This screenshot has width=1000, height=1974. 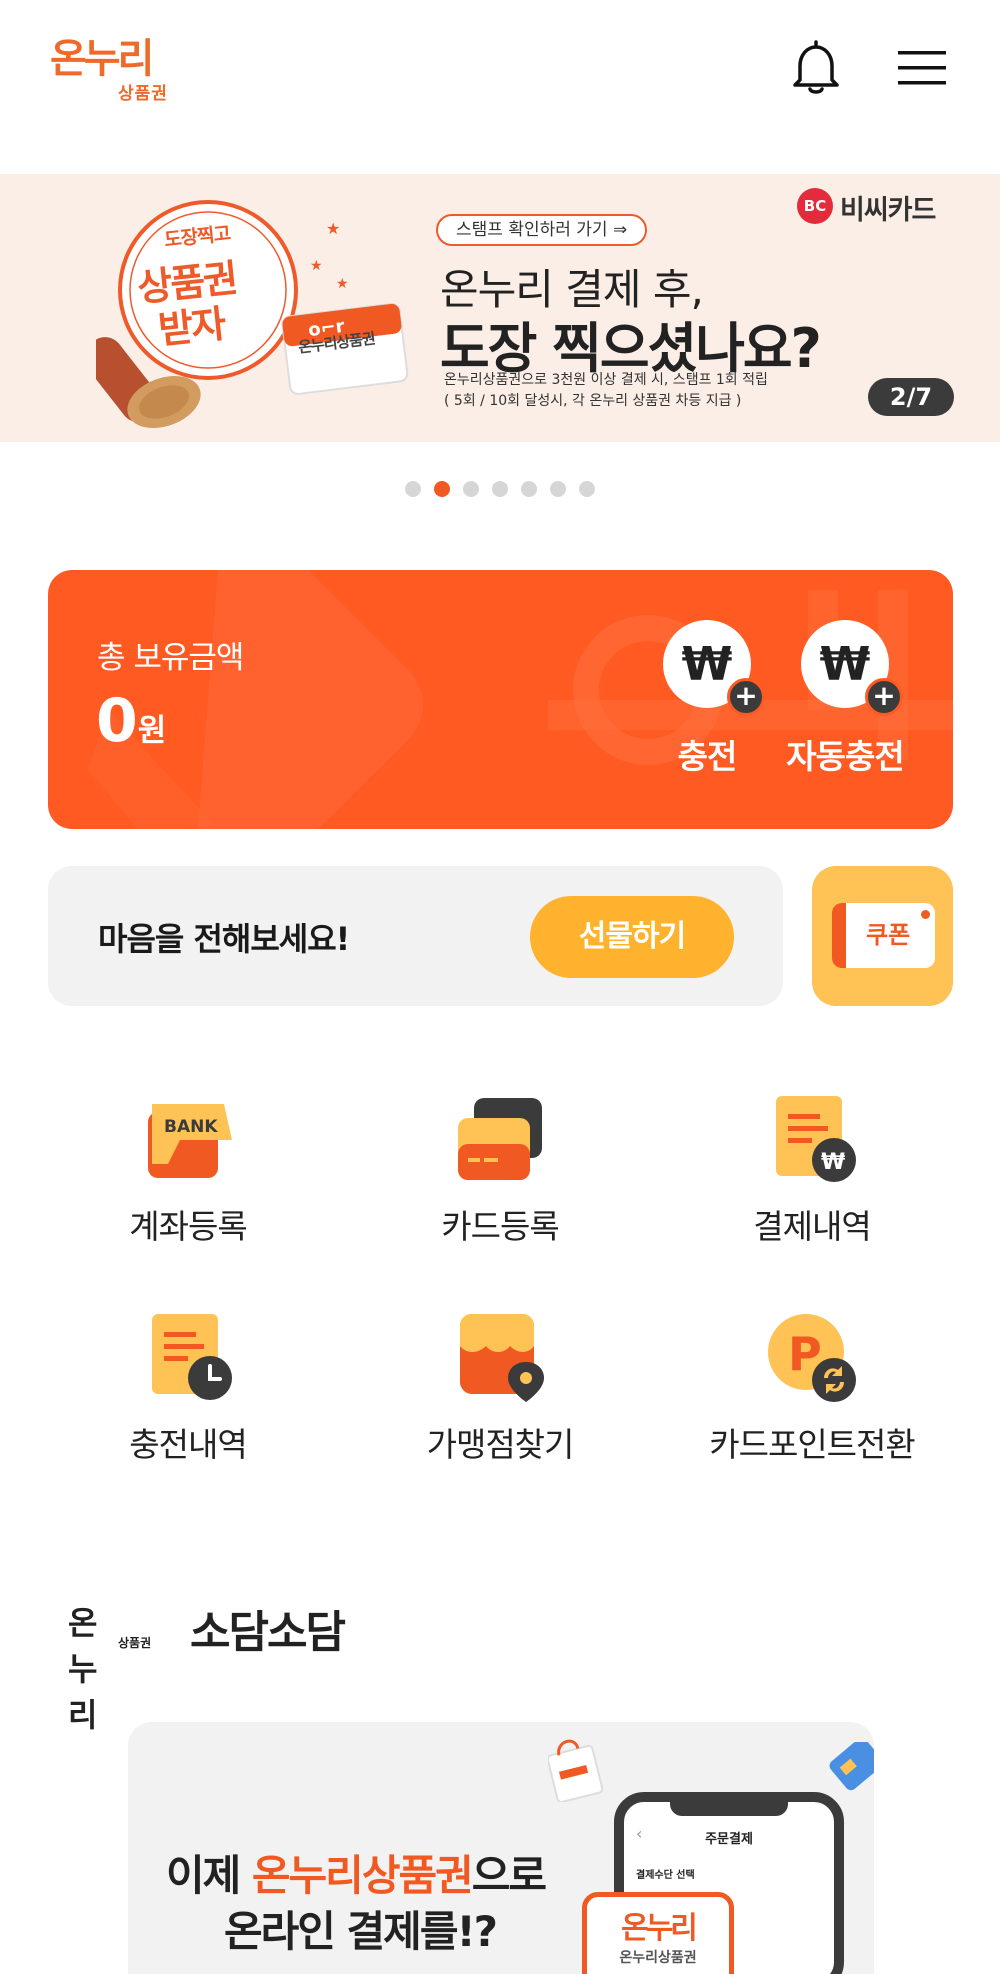 I want to click on menu-point-convert: P 카드포인트전환, so click(x=812, y=1402).